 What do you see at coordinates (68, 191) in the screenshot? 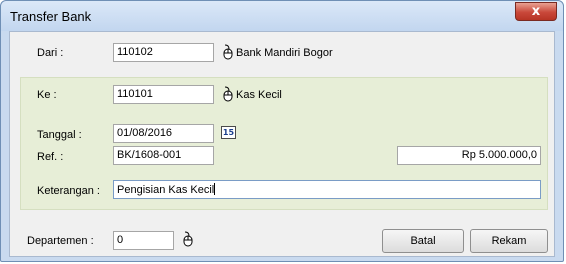
I see `keterangan-label: Keterangan :` at bounding box center [68, 191].